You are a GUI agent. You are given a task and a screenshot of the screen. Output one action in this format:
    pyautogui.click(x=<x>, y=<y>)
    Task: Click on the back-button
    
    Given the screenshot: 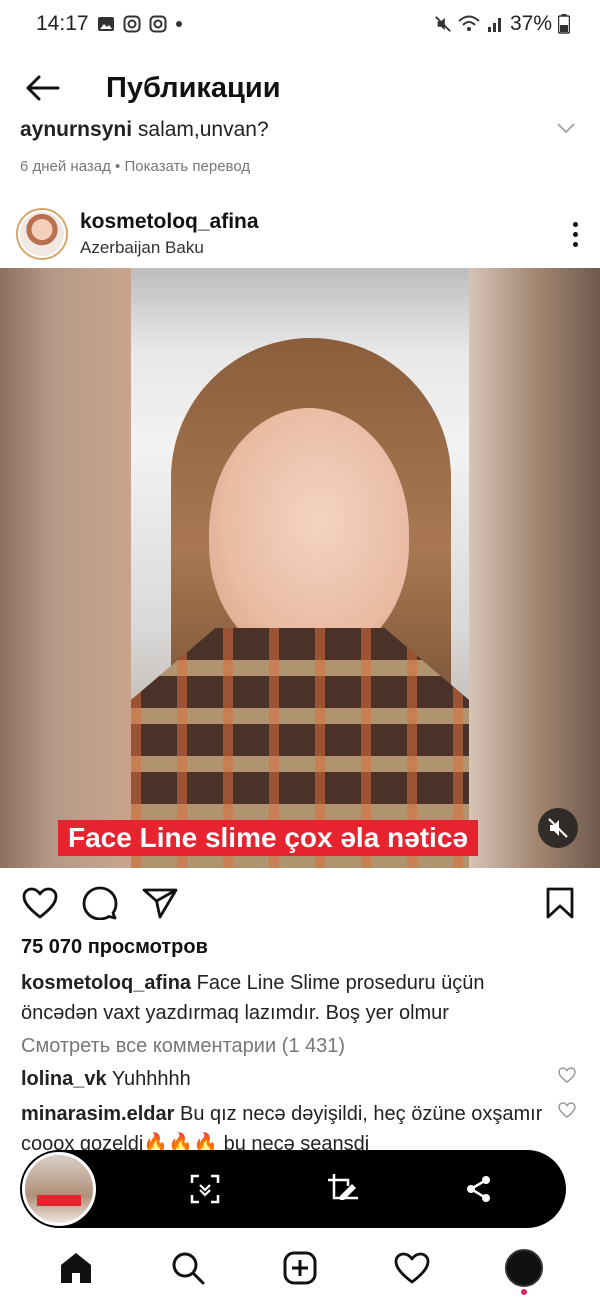 What is the action you would take?
    pyautogui.click(x=42, y=88)
    